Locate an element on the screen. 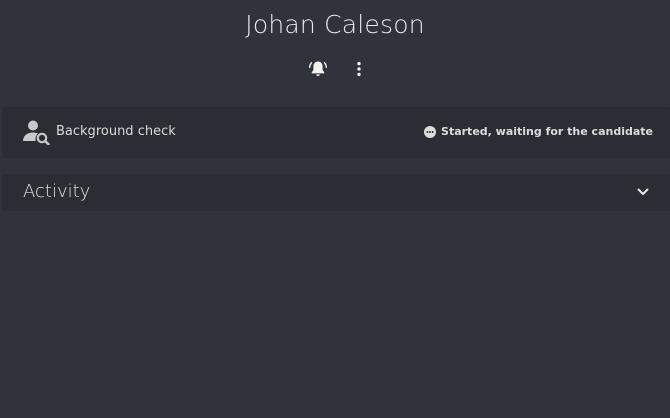  candidate-name: Johan Caleson is located at coordinates (335, 24).